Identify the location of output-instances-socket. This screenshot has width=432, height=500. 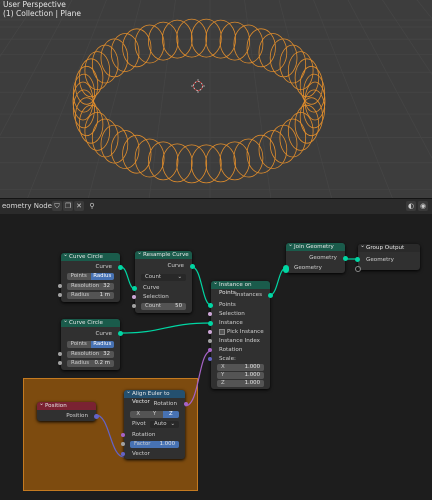
(270, 295).